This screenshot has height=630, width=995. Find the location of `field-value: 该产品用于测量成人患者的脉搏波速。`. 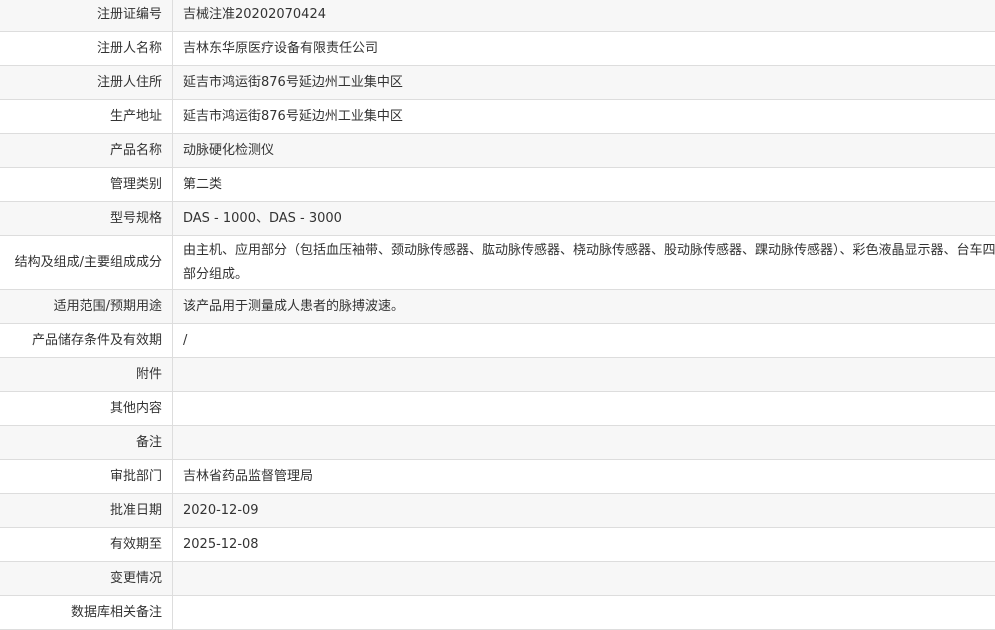

field-value: 该产品用于测量成人患者的脉搏波速。 is located at coordinates (584, 307).